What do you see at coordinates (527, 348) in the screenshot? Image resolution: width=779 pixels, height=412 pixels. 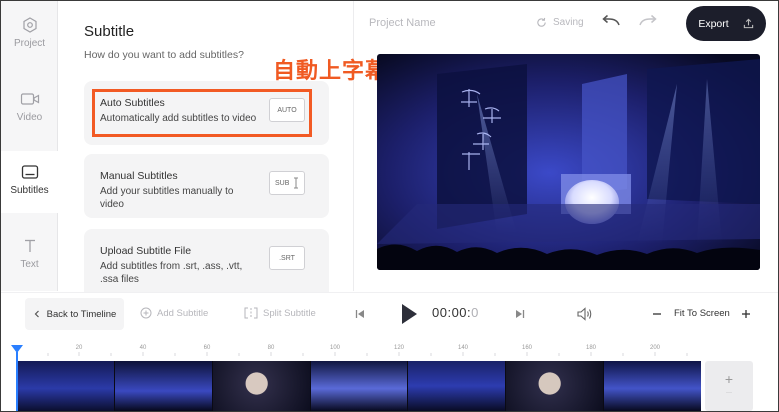 I see `ruler-tick-label: 160` at bounding box center [527, 348].